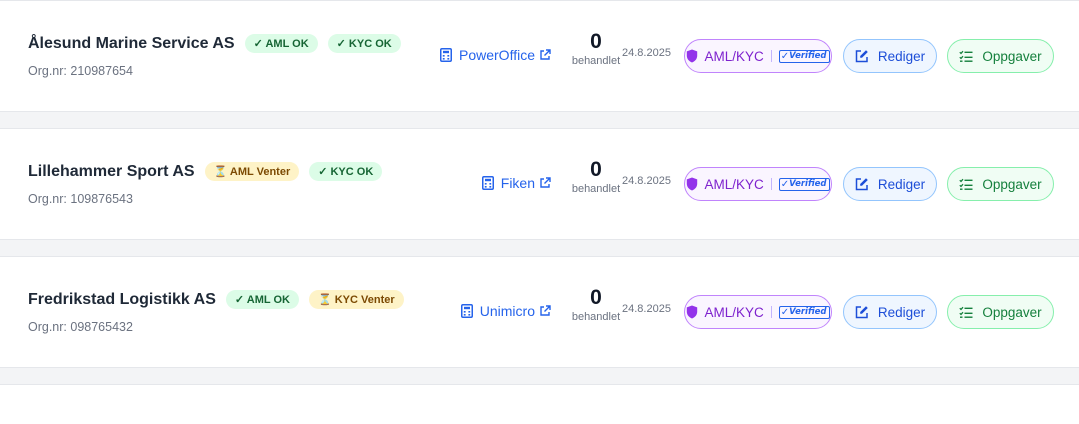 The height and width of the screenshot is (424, 1079). I want to click on integration-link: Fiken, so click(516, 183).